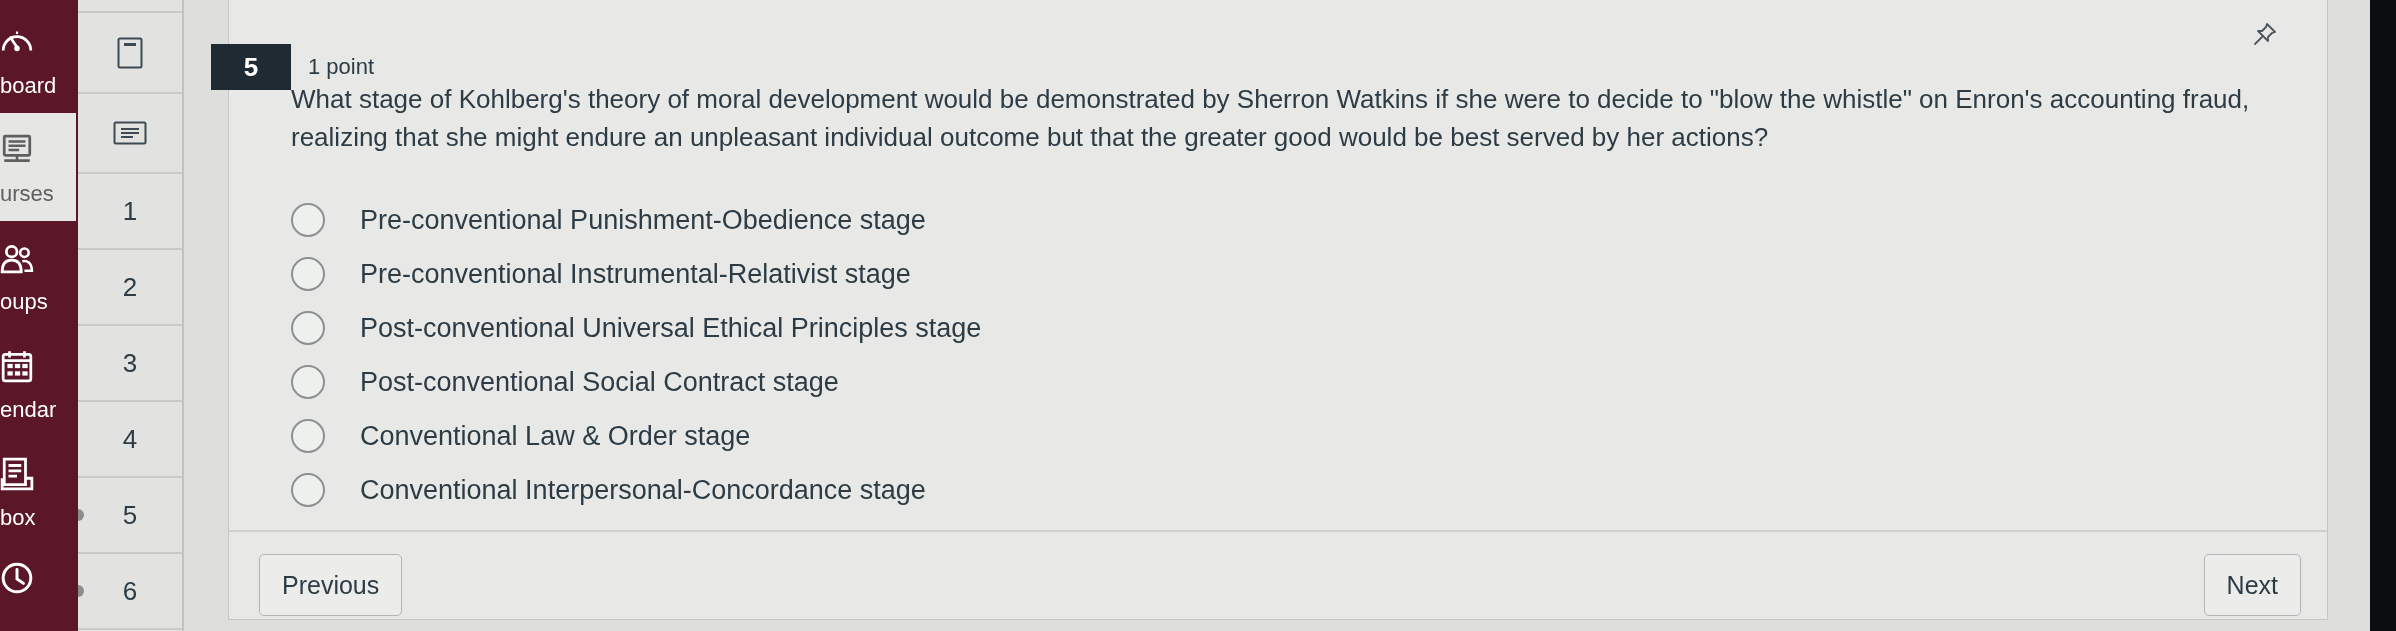  I want to click on document-icon, so click(130, 52).